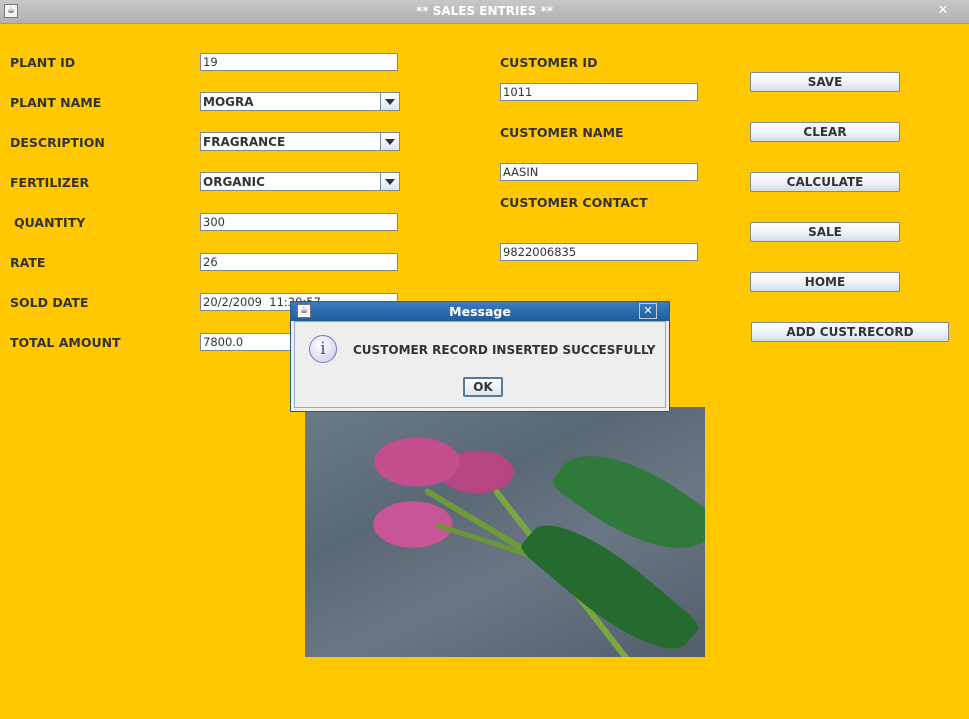 The height and width of the screenshot is (719, 969). I want to click on dialog-message: CUSTOMER RECORD INSERTED SUCCESFULLY, so click(504, 350).